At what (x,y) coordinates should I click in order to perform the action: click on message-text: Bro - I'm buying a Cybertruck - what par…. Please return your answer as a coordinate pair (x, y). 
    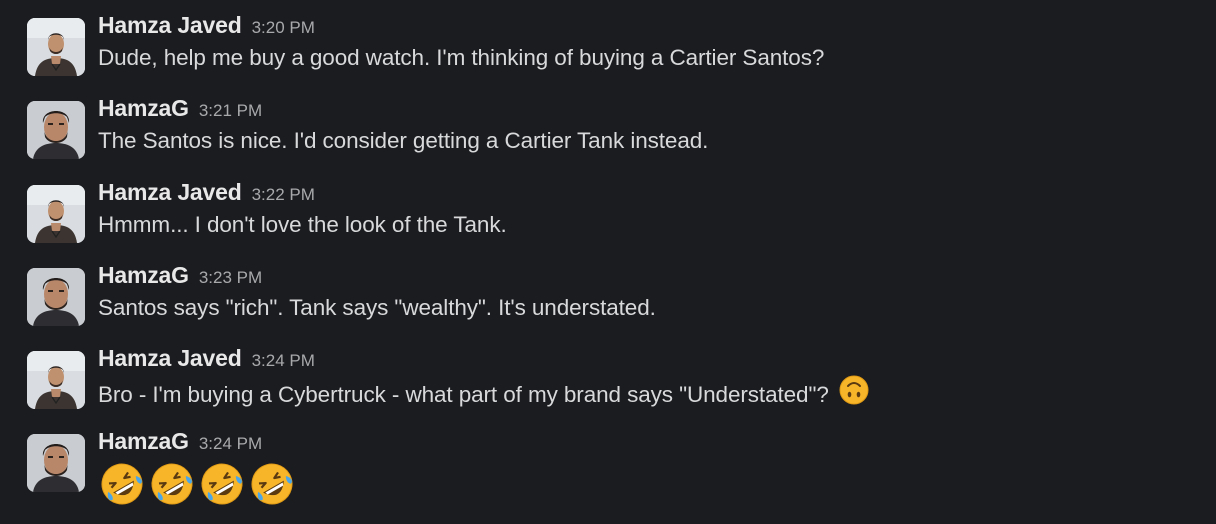
    Looking at the image, I should click on (463, 394).